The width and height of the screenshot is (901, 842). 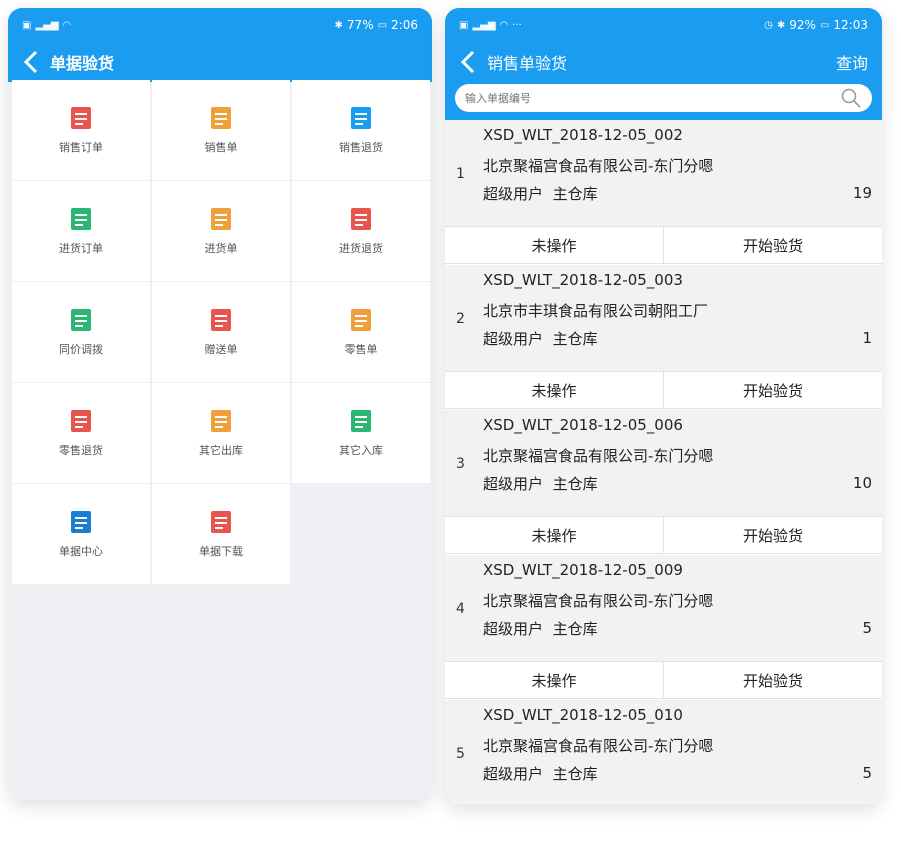 I want to click on order-quantity: 10, so click(x=862, y=483).